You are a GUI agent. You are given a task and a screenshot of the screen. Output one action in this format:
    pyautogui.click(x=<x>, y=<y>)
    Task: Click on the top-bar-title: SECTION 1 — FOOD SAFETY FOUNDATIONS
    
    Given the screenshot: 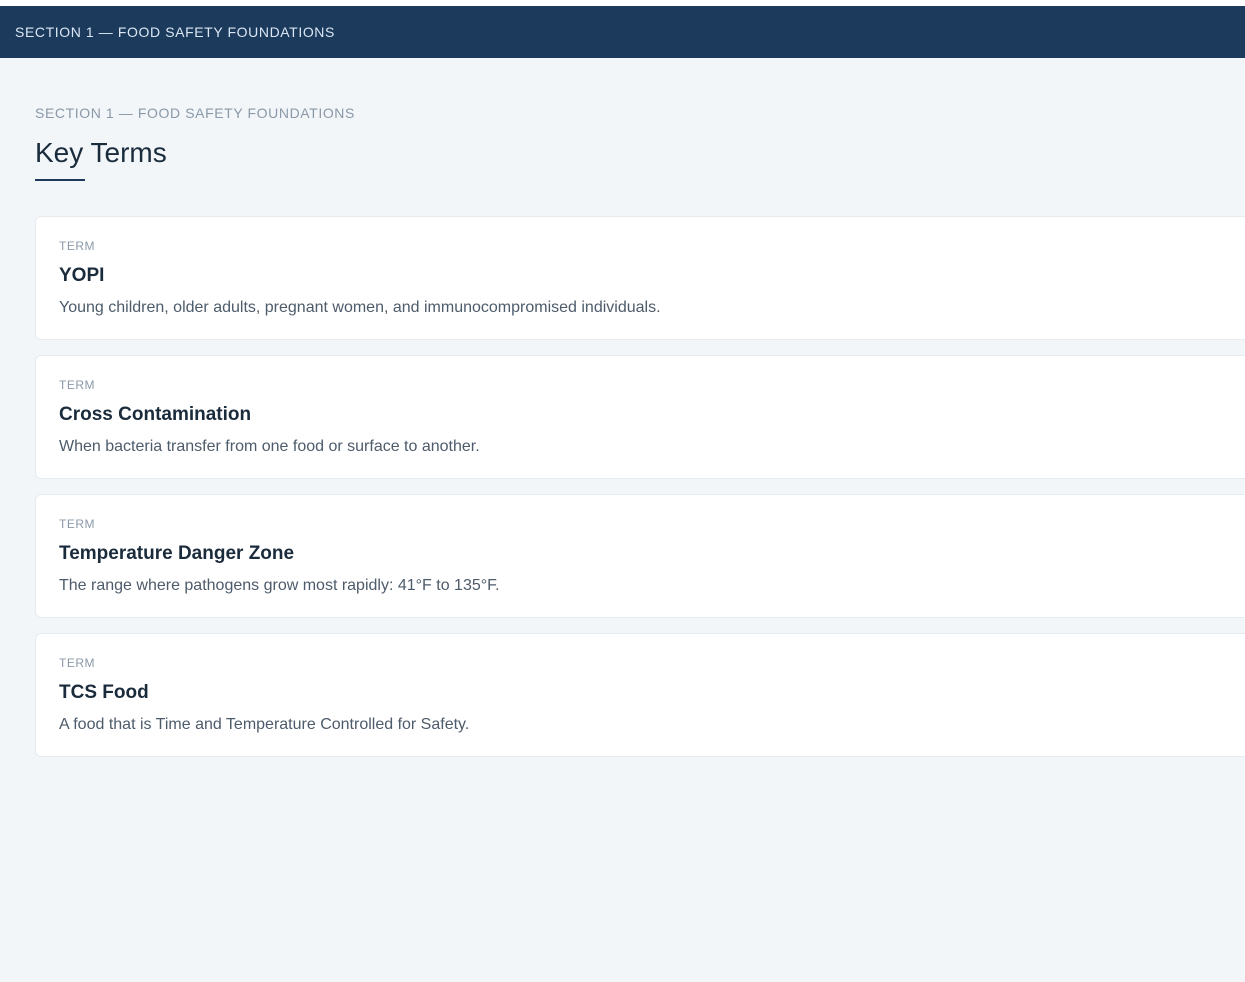 What is the action you would take?
    pyautogui.click(x=175, y=32)
    